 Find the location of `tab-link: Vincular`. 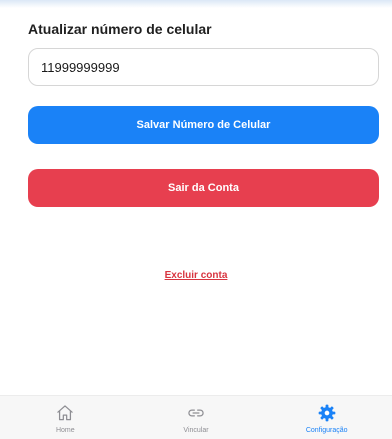

tab-link: Vincular is located at coordinates (196, 417).